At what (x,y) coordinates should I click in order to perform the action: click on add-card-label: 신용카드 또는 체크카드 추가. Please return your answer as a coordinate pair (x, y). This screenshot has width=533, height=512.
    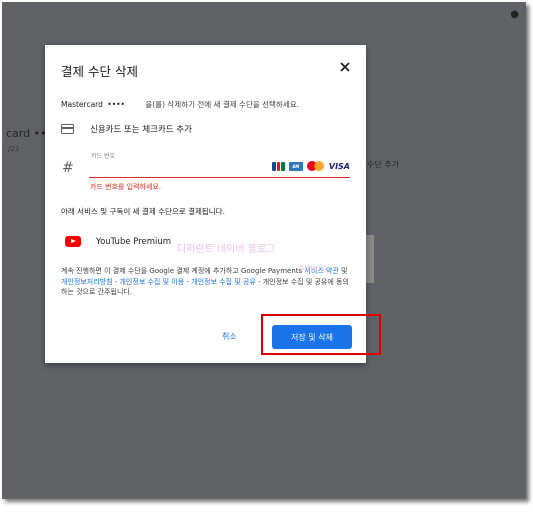
    Looking at the image, I should click on (141, 130).